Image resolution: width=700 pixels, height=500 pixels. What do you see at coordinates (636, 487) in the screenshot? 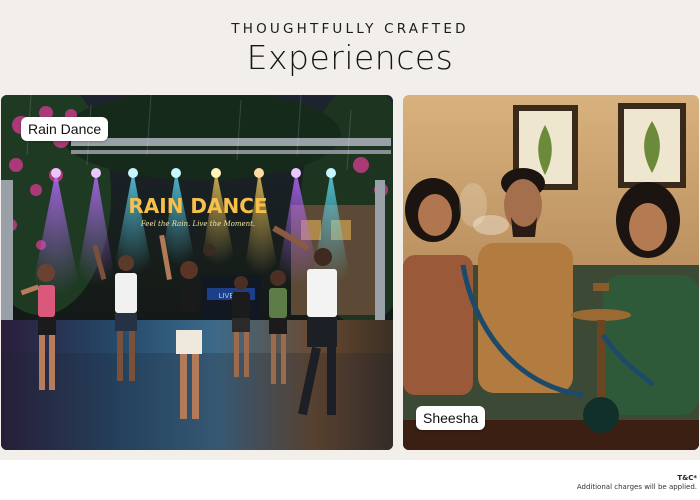
I see `terms-note: Additional charges will be applied.` at bounding box center [636, 487].